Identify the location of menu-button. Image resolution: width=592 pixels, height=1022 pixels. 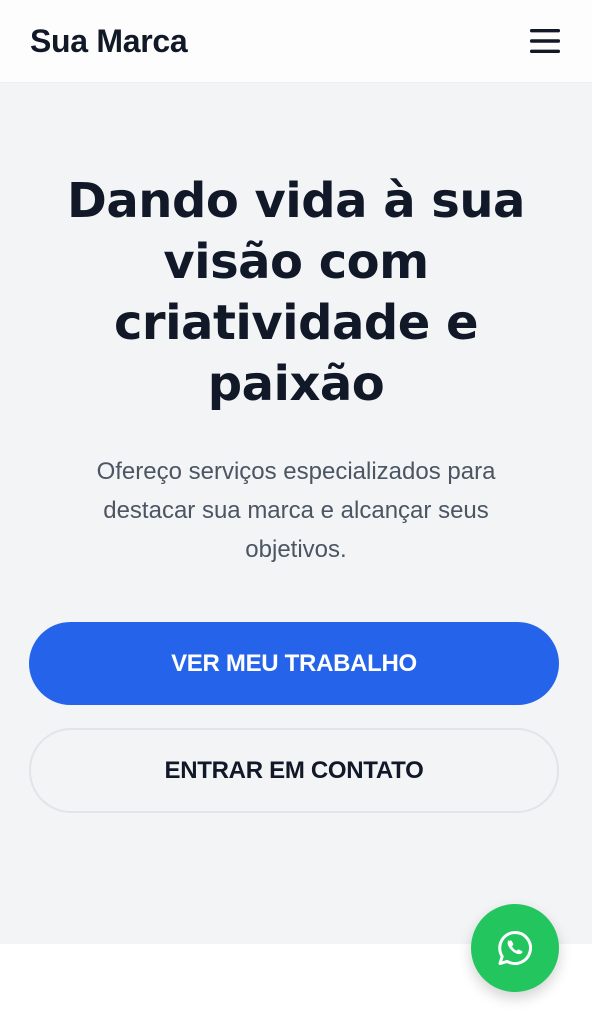
(545, 41).